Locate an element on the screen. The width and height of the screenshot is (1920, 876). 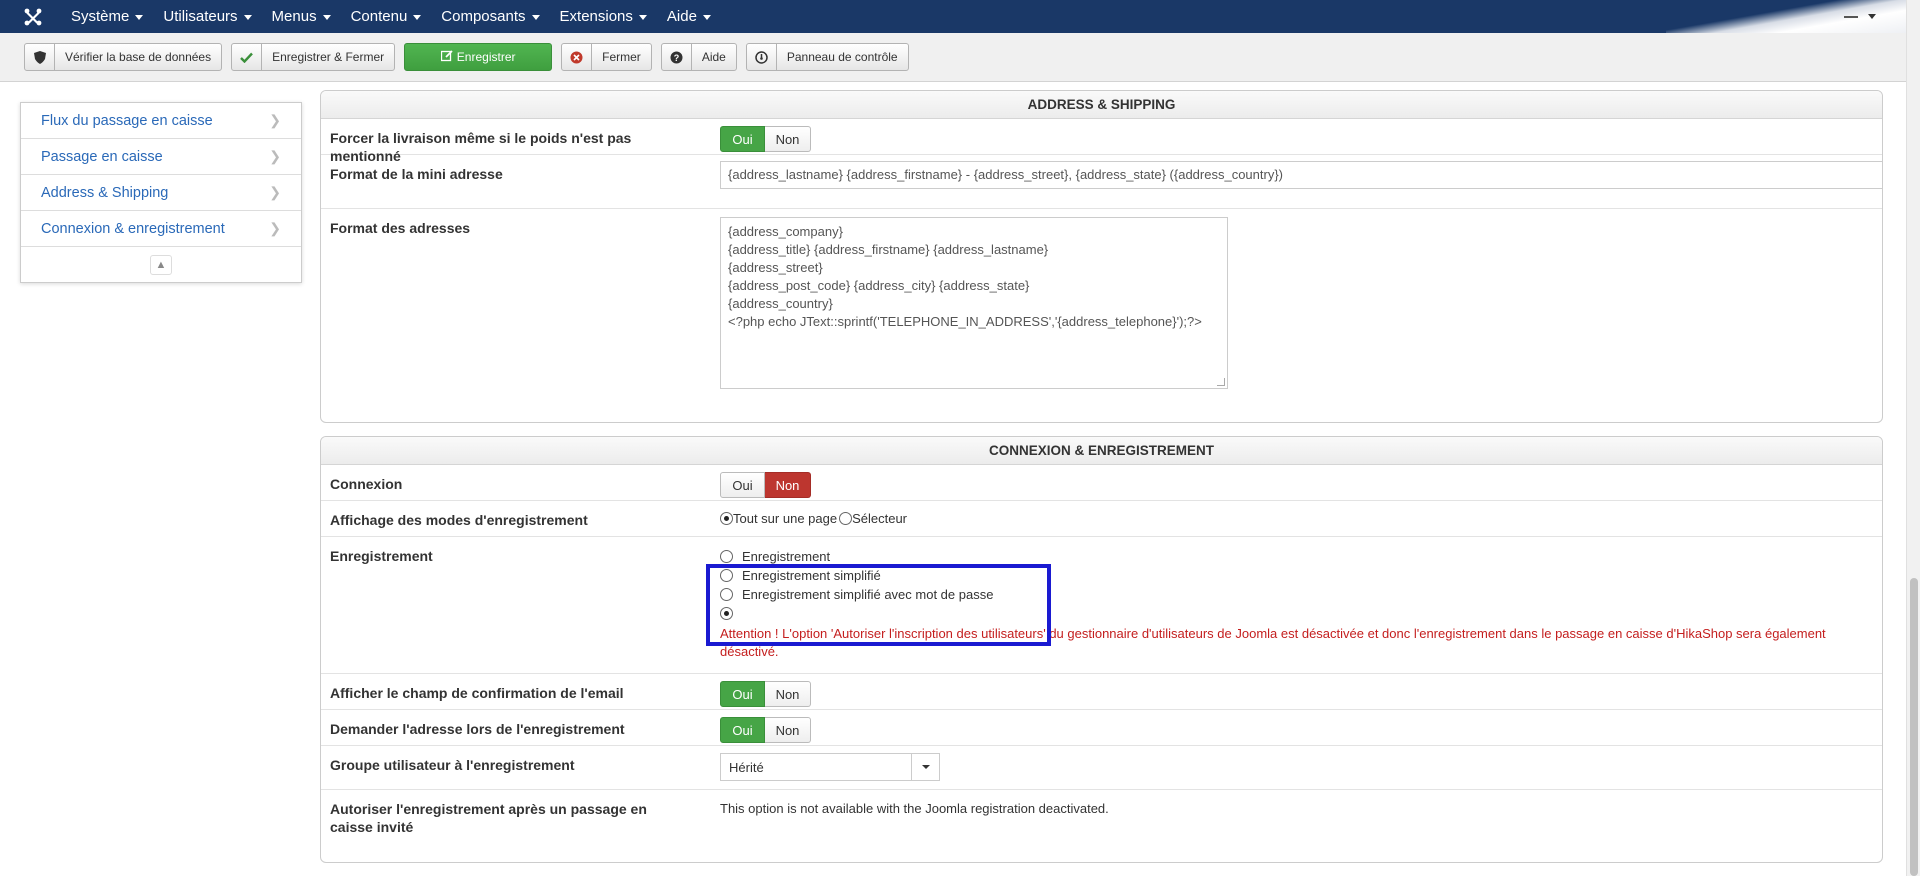
menu-label: Aide is located at coordinates (681, 16).